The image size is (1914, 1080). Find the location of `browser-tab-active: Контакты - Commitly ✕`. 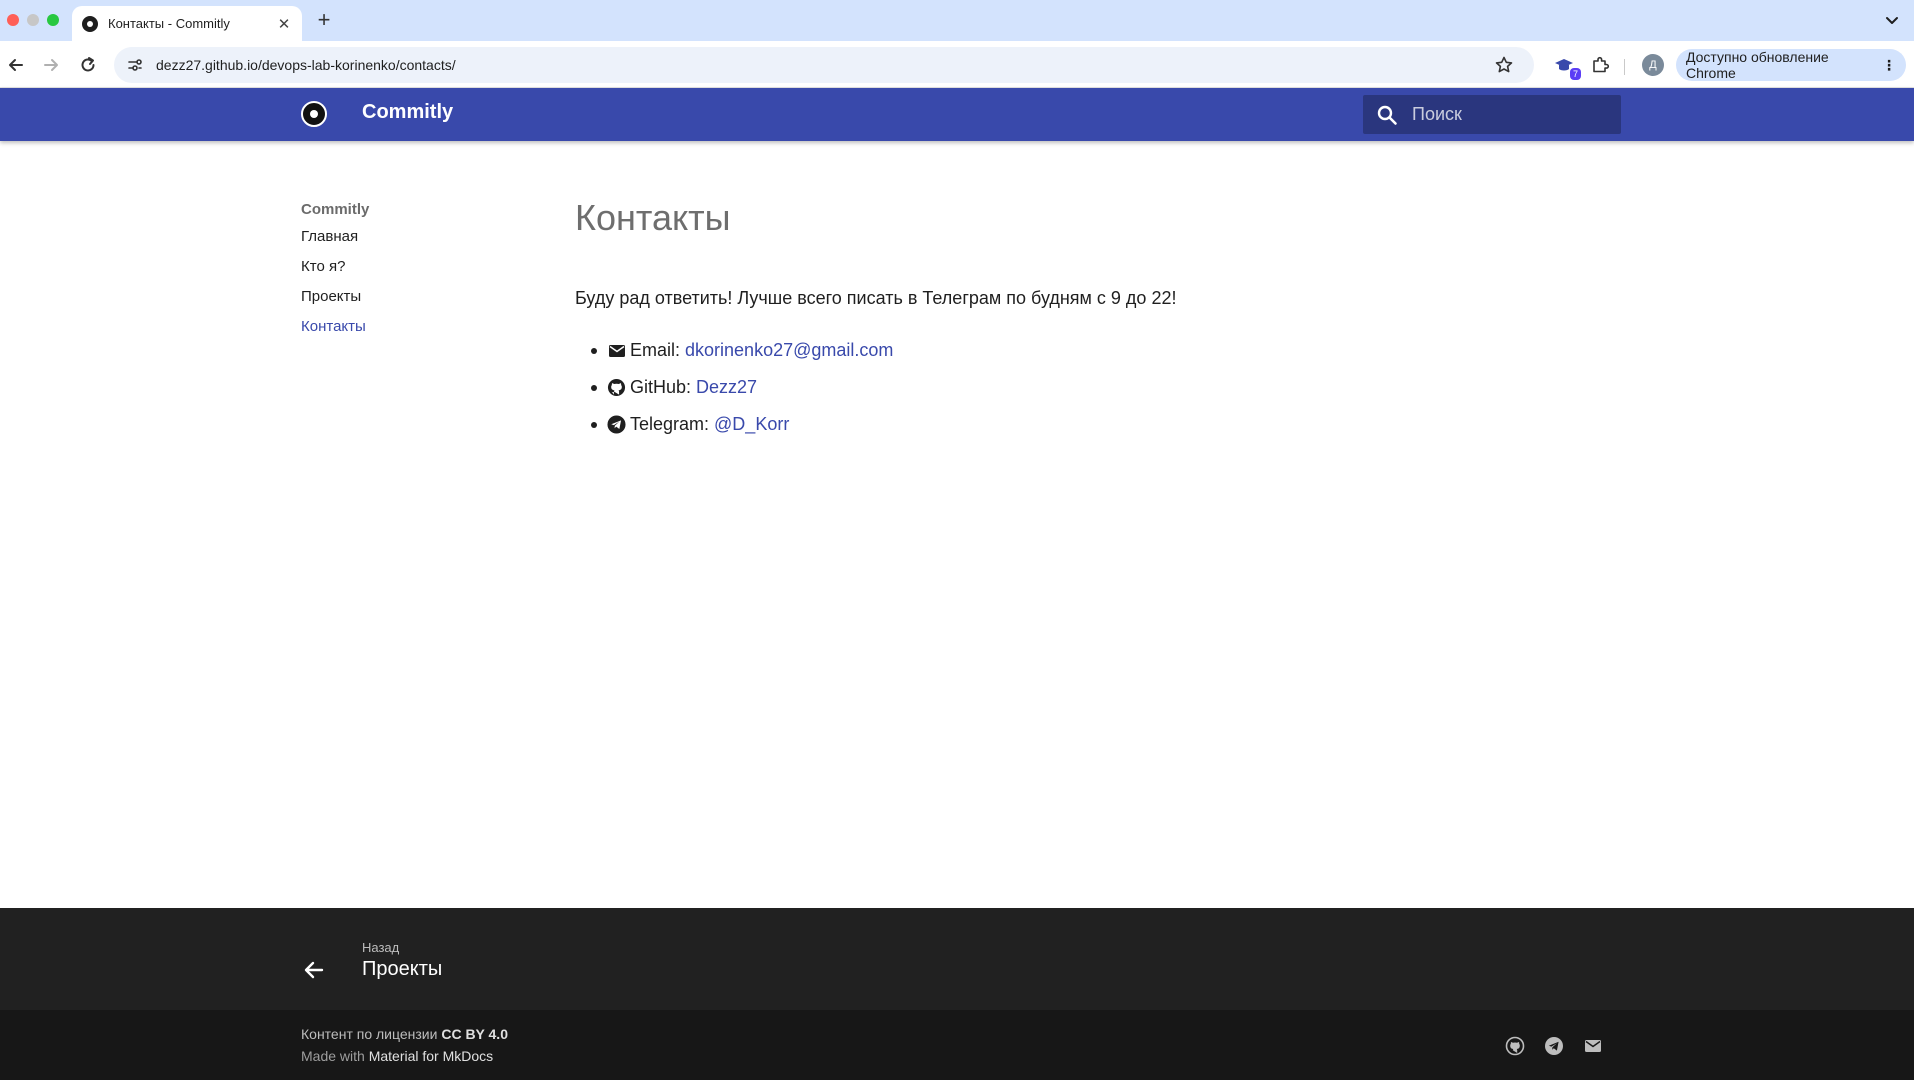

browser-tab-active: Контакты - Commitly ✕ is located at coordinates (187, 23).